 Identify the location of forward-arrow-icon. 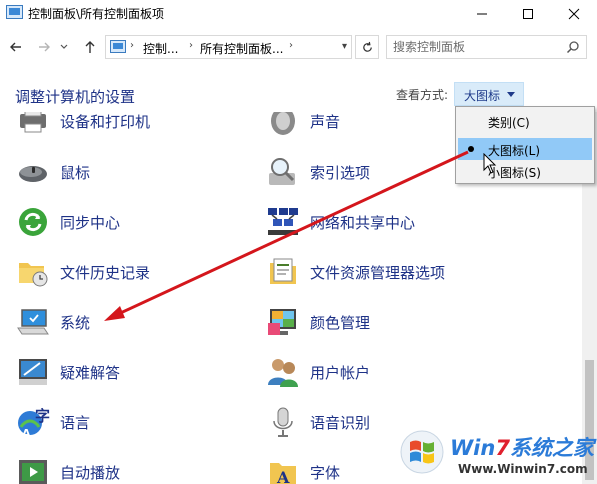
(44, 47).